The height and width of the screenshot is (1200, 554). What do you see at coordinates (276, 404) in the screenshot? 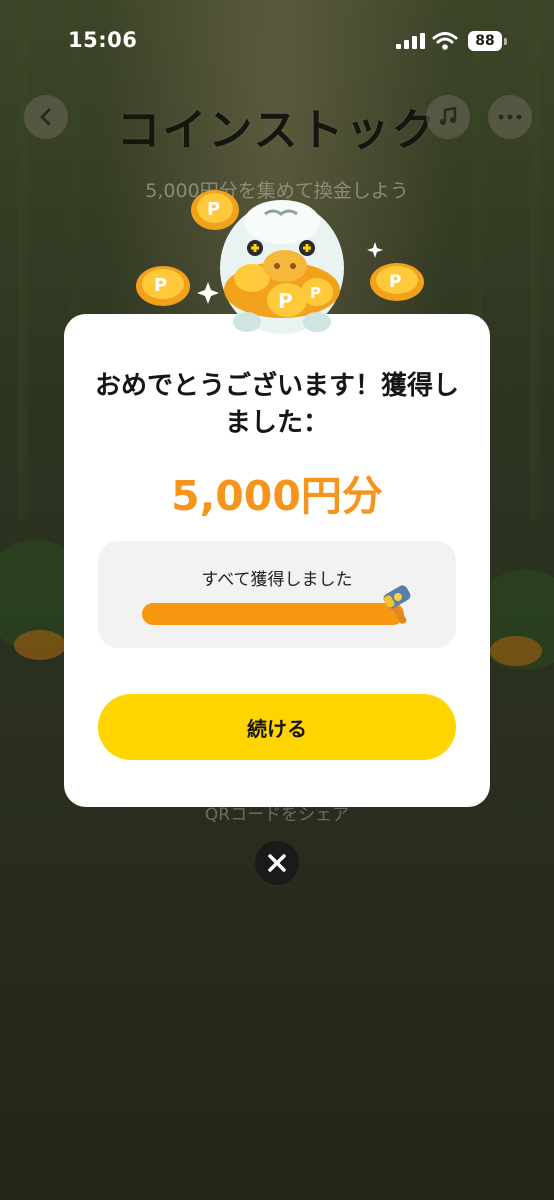
I see `modal-heading: おめでとうございます！獲得しました：` at bounding box center [276, 404].